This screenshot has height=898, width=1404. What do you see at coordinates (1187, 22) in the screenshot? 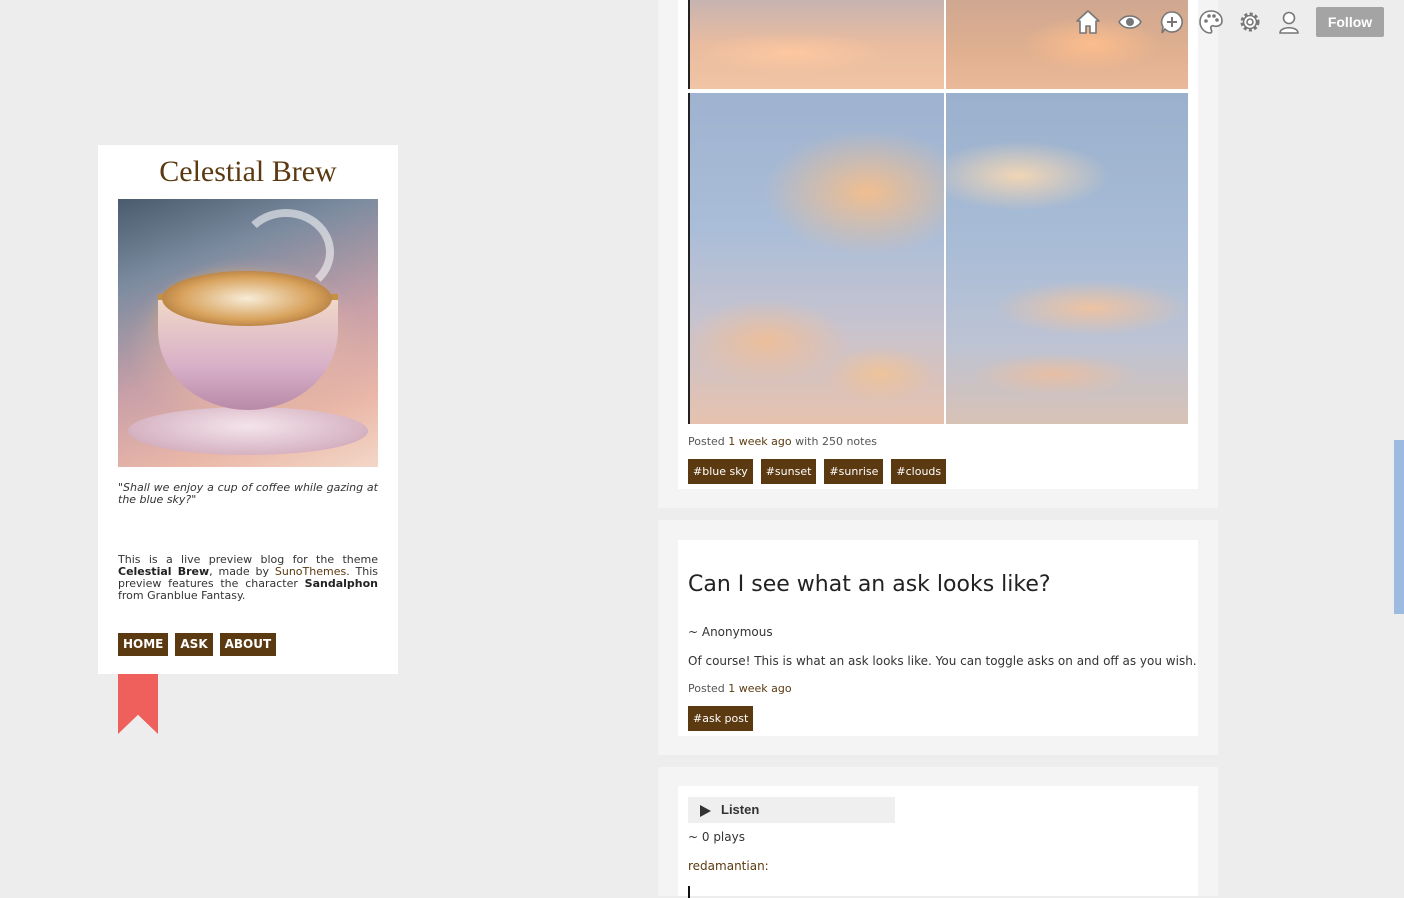
I see `top-controls` at bounding box center [1187, 22].